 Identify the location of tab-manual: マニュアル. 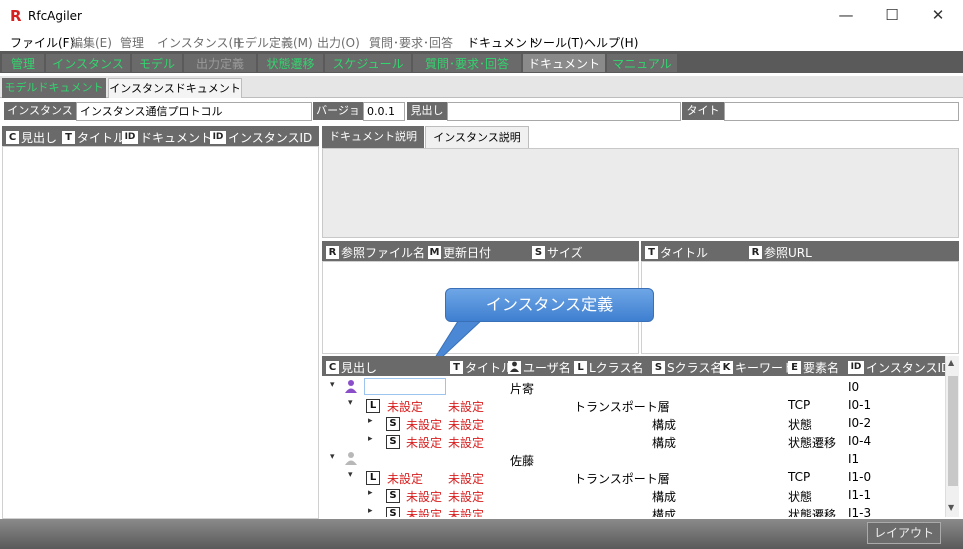
(642, 63).